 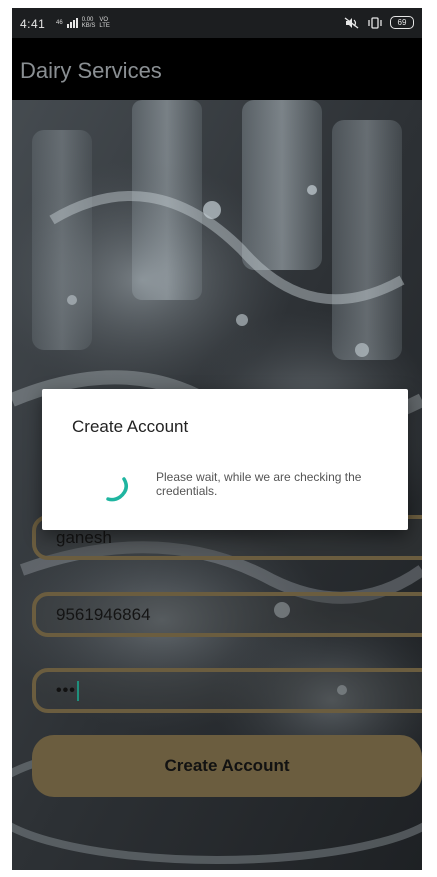 What do you see at coordinates (402, 22) in the screenshot?
I see `battery-icon: 69` at bounding box center [402, 22].